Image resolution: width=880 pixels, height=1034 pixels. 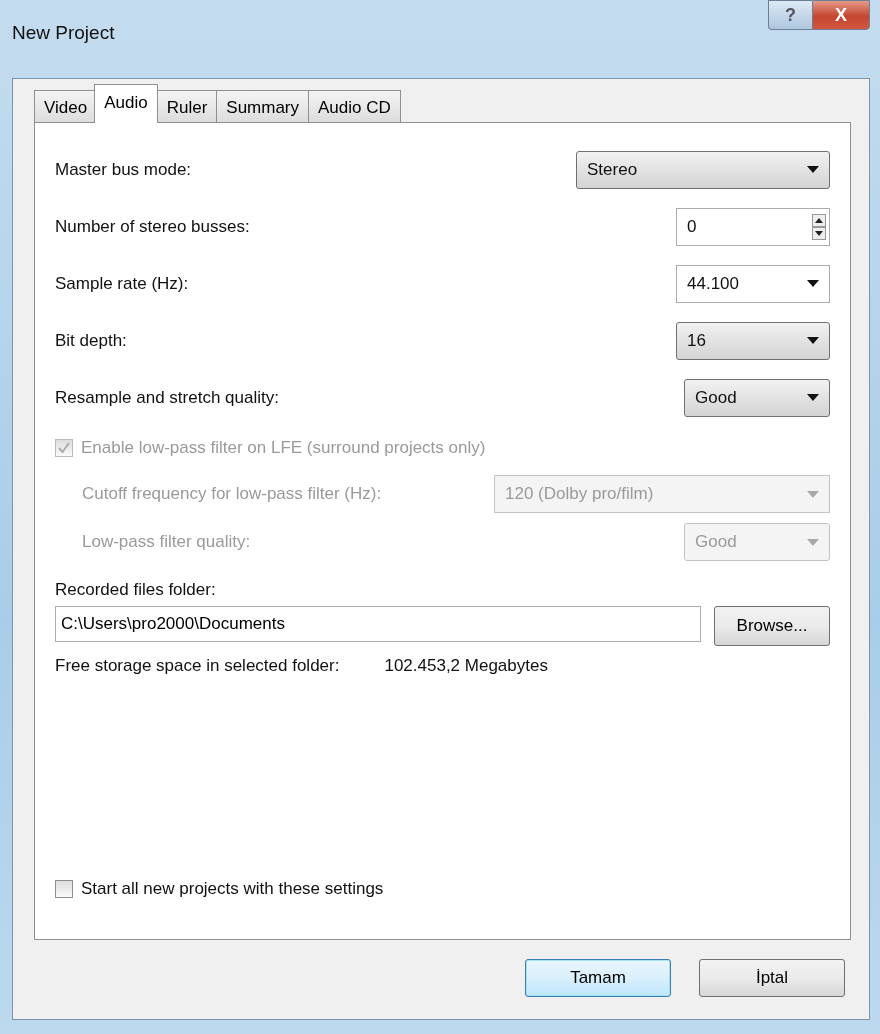 What do you see at coordinates (703, 169) in the screenshot?
I see `dropdown: Stereo` at bounding box center [703, 169].